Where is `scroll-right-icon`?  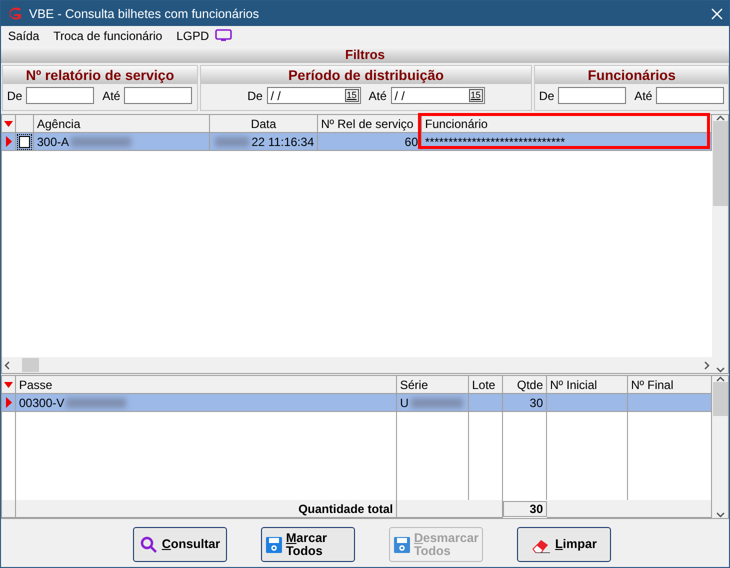 scroll-right-icon is located at coordinates (707, 365).